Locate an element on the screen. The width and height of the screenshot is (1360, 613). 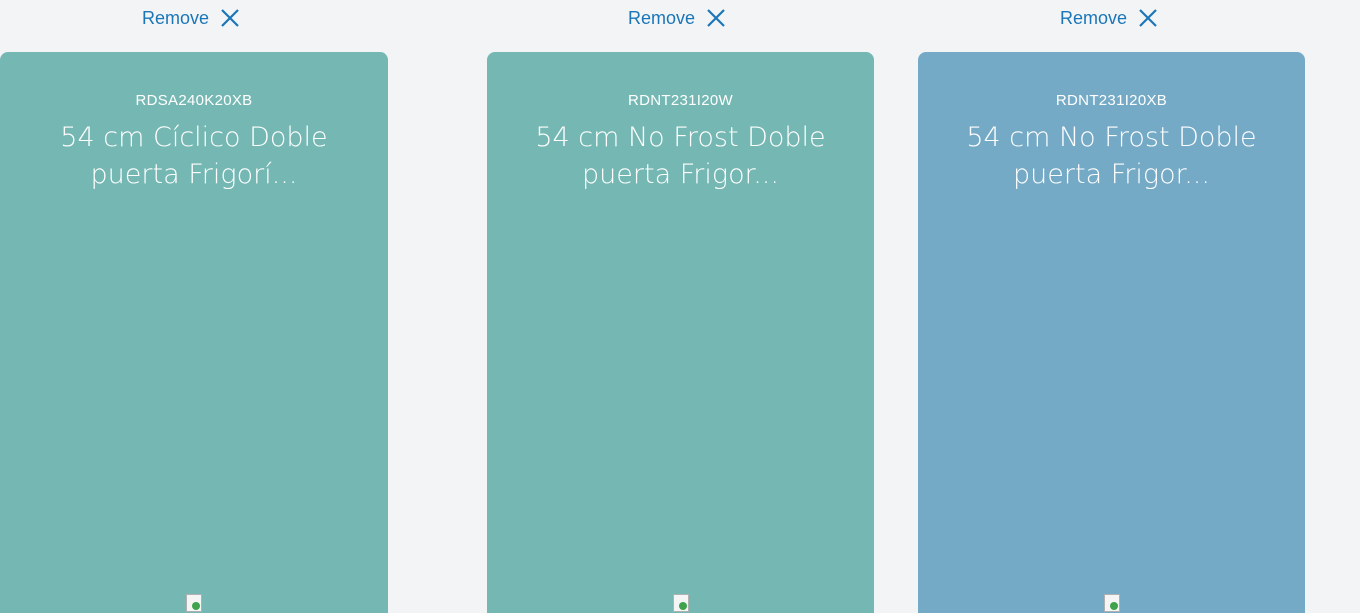
product-code: RDSA240K20XB is located at coordinates (194, 100).